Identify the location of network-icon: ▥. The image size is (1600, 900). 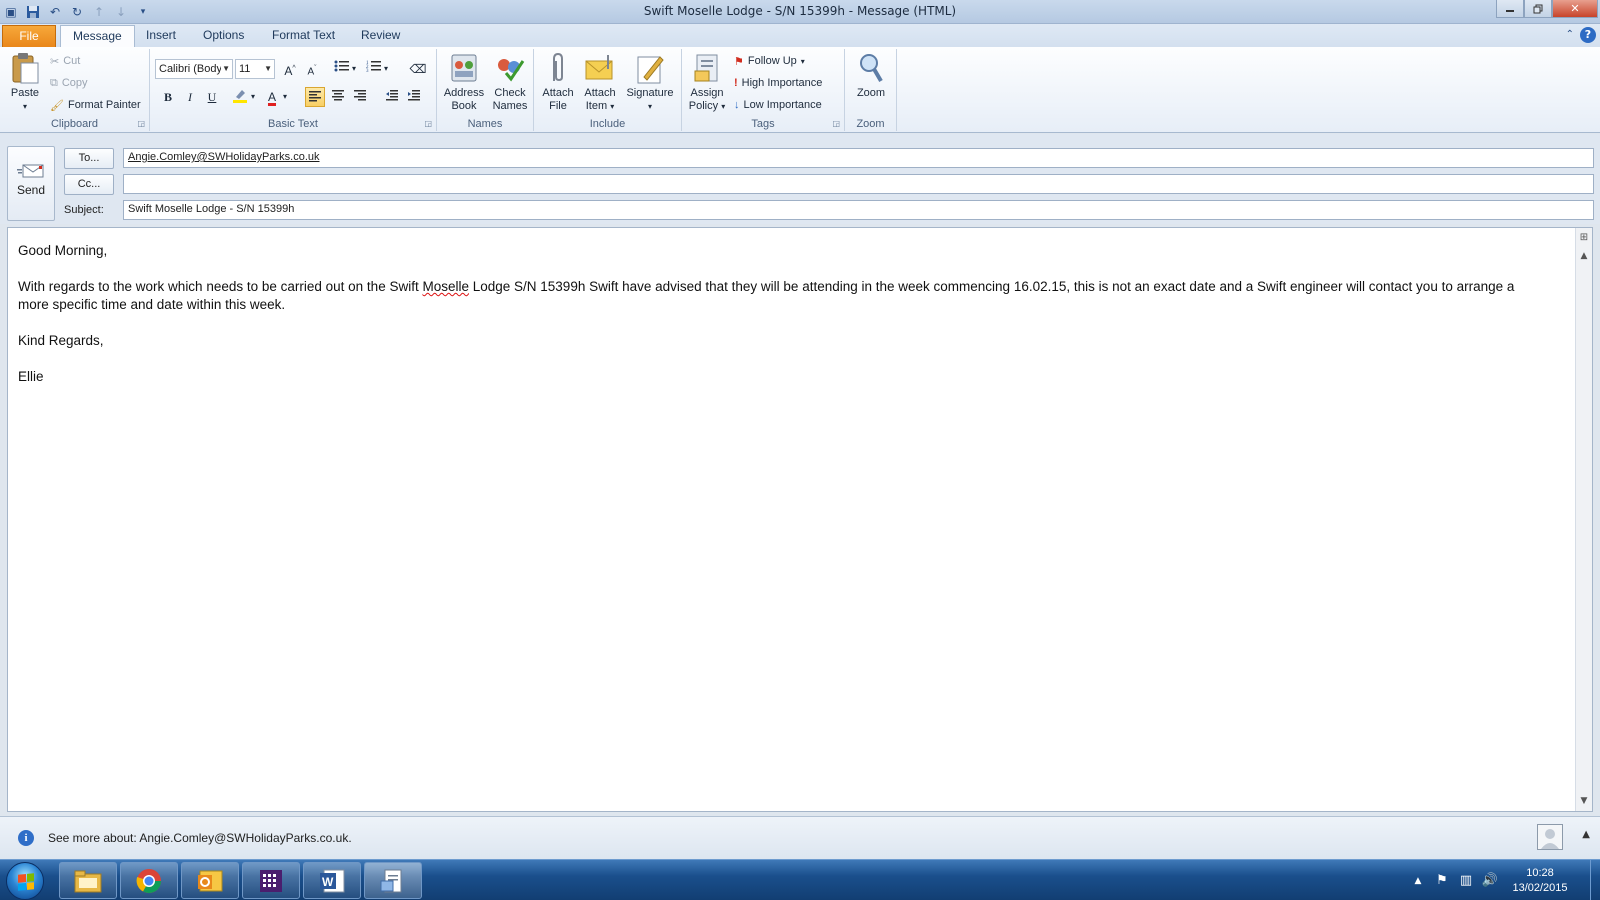
(1466, 881).